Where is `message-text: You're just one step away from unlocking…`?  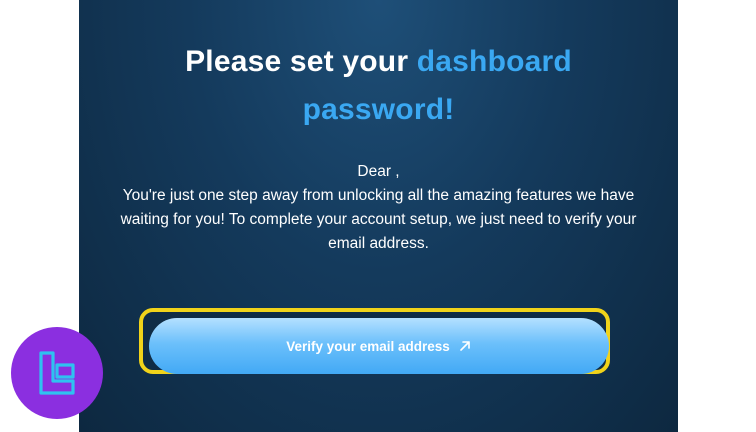 message-text: You're just one step away from unlocking… is located at coordinates (378, 219).